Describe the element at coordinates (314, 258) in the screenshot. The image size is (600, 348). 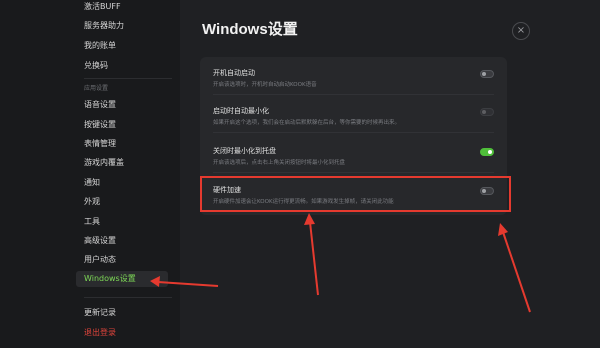
I see `arrow-to-highlight-left` at that location.